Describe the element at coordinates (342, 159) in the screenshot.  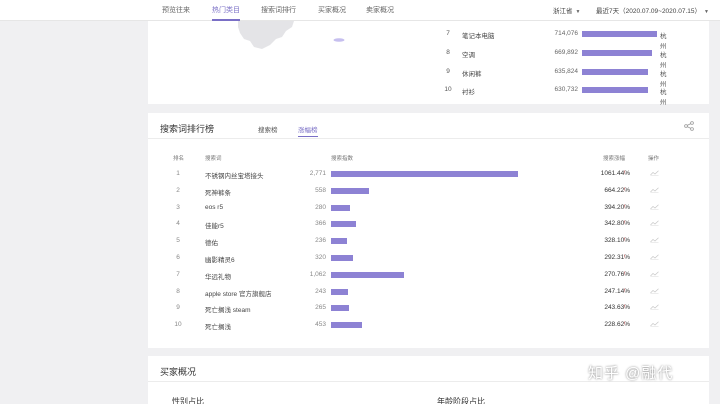
I see `col-header-index: 搜索指数` at that location.